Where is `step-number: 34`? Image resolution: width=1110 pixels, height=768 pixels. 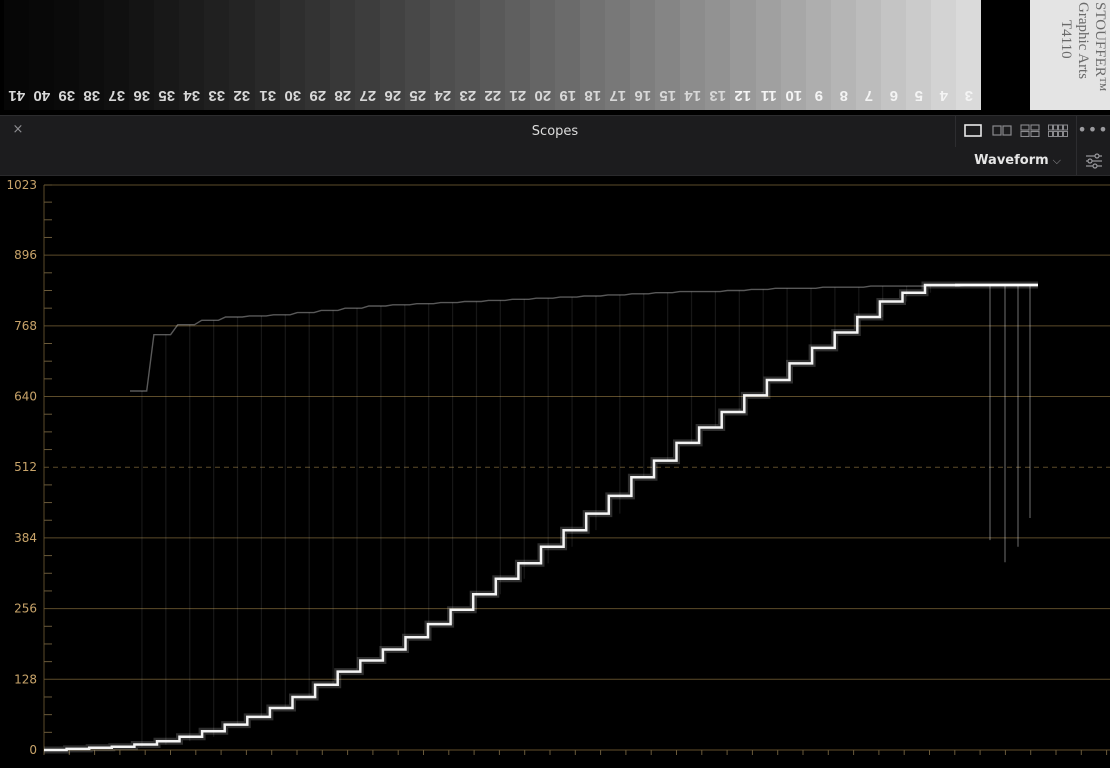
step-number: 34 is located at coordinates (192, 95).